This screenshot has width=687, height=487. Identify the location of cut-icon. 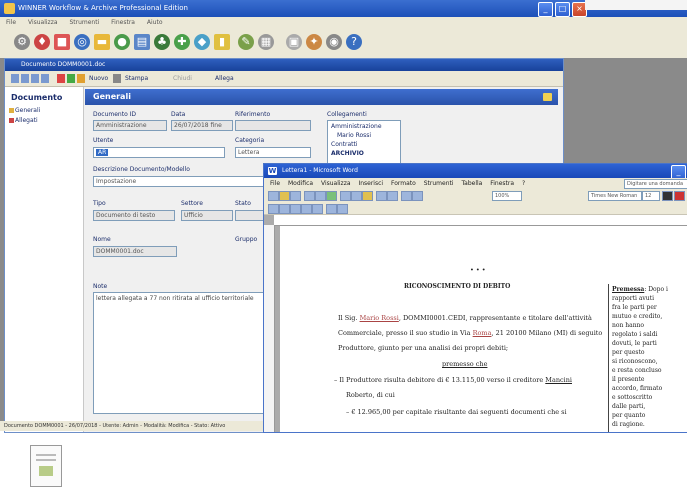
(345, 196).